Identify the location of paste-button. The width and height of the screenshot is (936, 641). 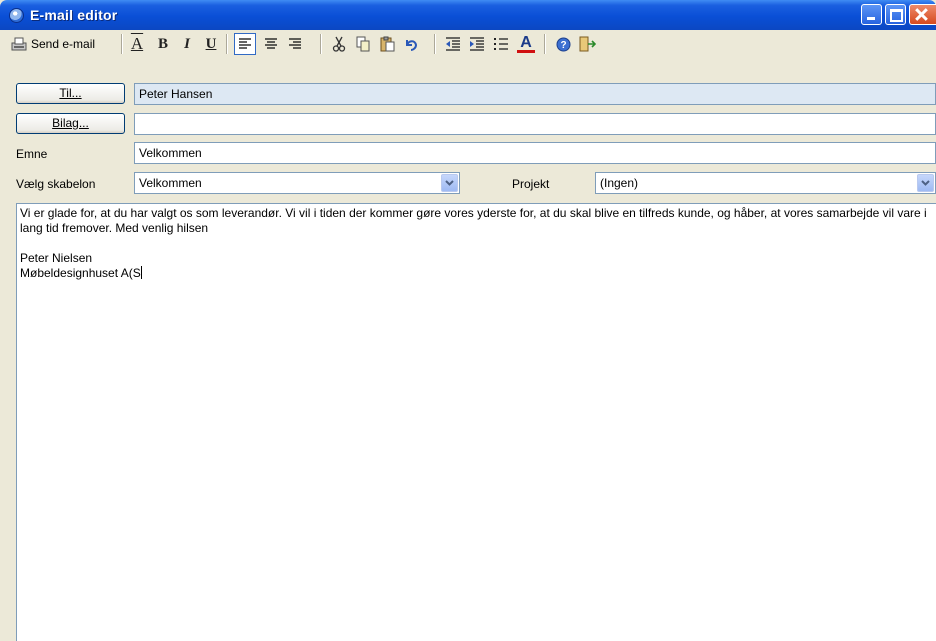
(387, 44).